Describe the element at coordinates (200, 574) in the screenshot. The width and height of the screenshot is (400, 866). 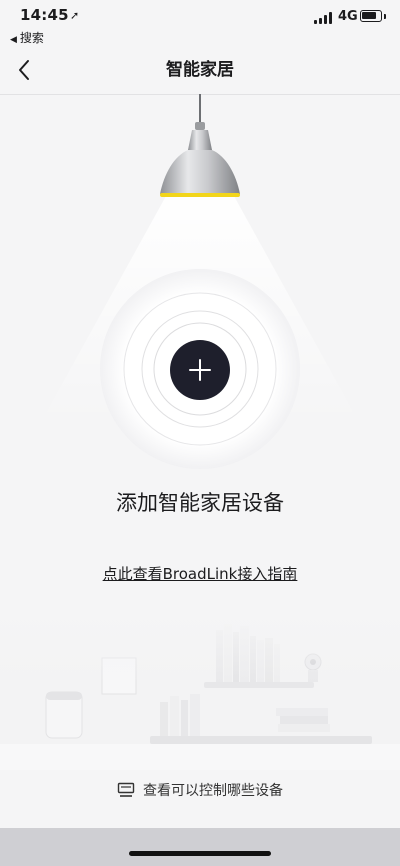
I see `broadlink-guide-link: 点此查看BroadLink接入指南` at that location.